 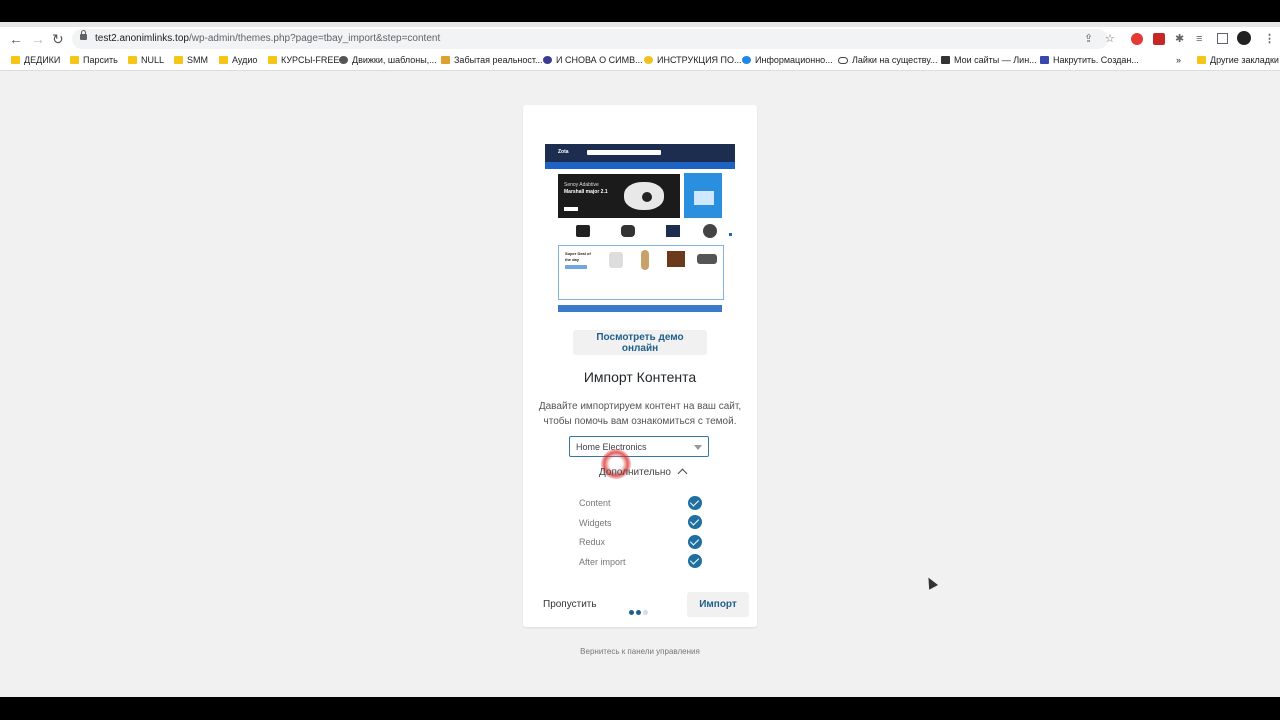 What do you see at coordinates (698, 447) in the screenshot?
I see `dropdown-arrow-icon` at bounding box center [698, 447].